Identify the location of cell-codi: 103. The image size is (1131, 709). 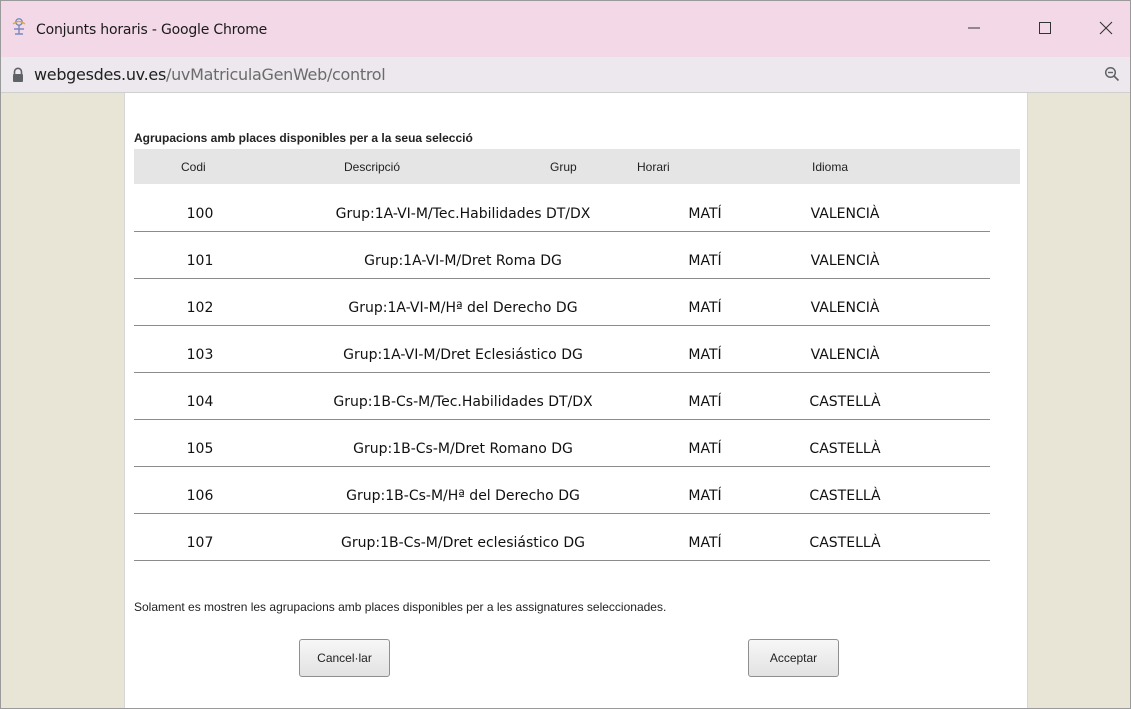
(200, 355).